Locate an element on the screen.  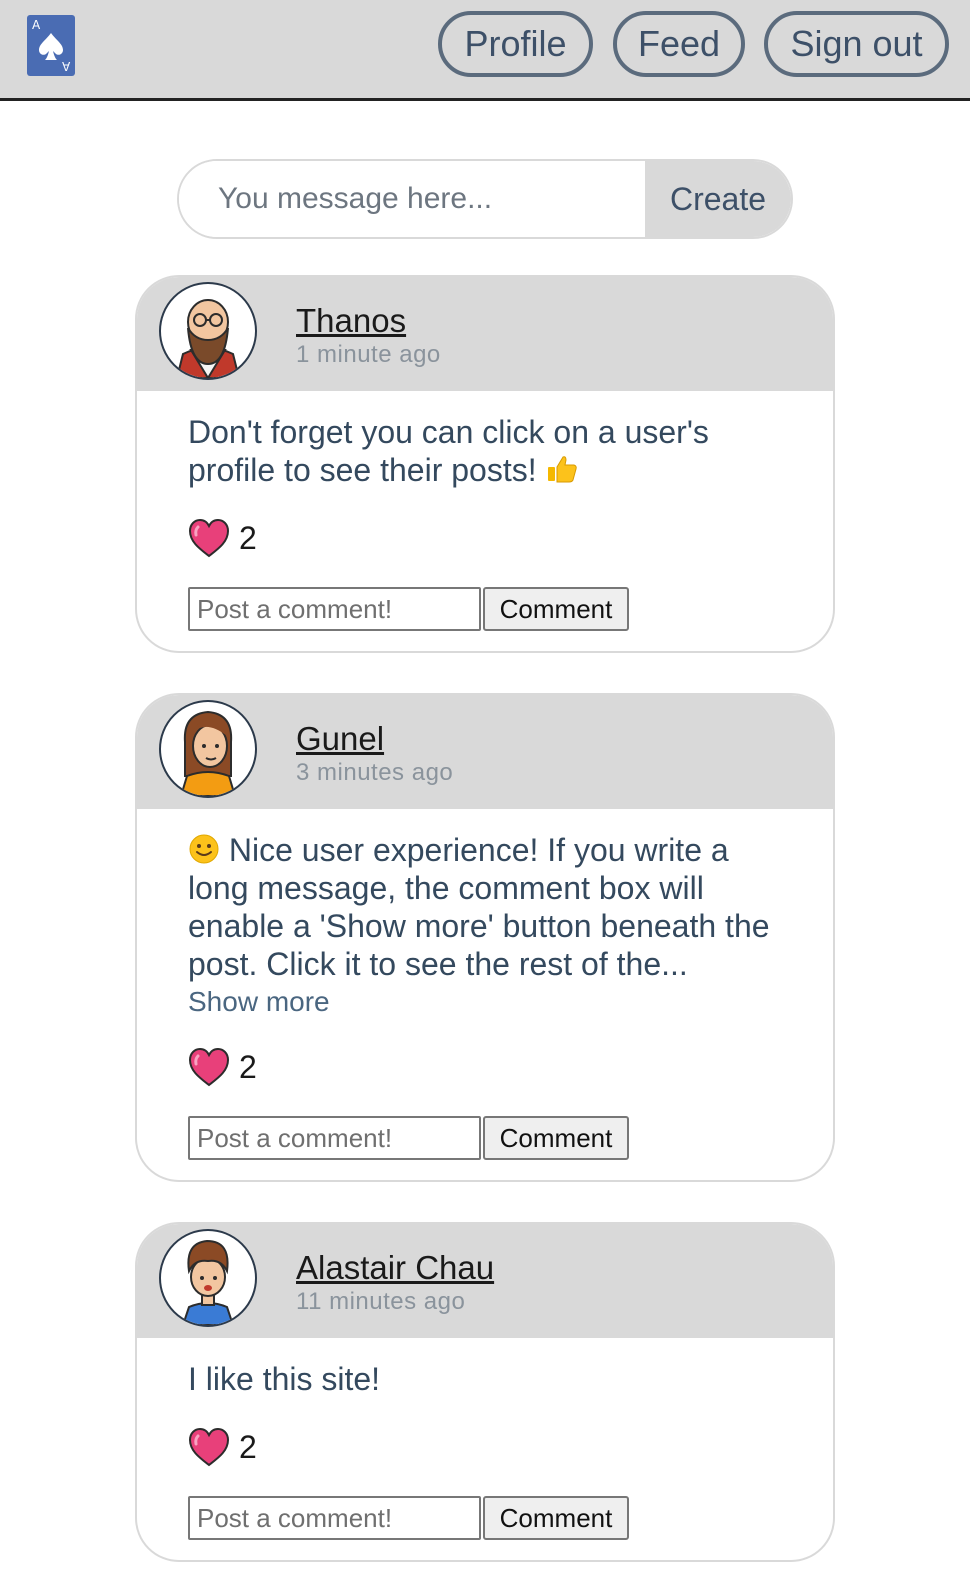
bald-bearded-man-avatar-icon is located at coordinates (208, 338).